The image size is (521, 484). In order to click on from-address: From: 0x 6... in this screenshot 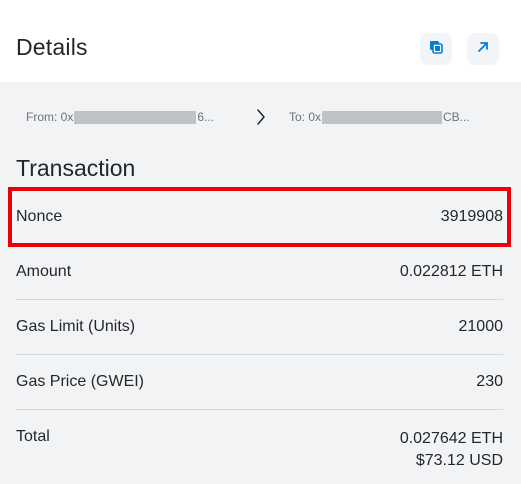, I will do `click(120, 117)`.